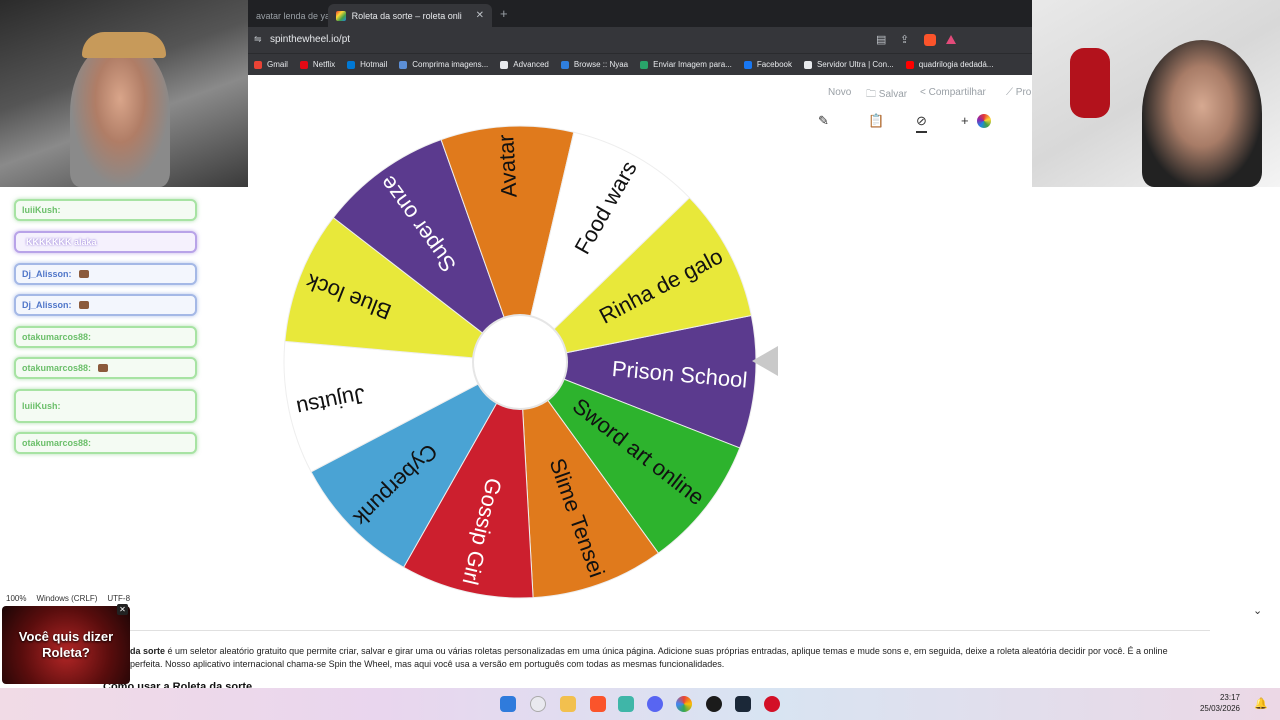 This screenshot has width=1280, height=720. What do you see at coordinates (122, 609) in the screenshot?
I see `promo-close-icon: ✕` at bounding box center [122, 609].